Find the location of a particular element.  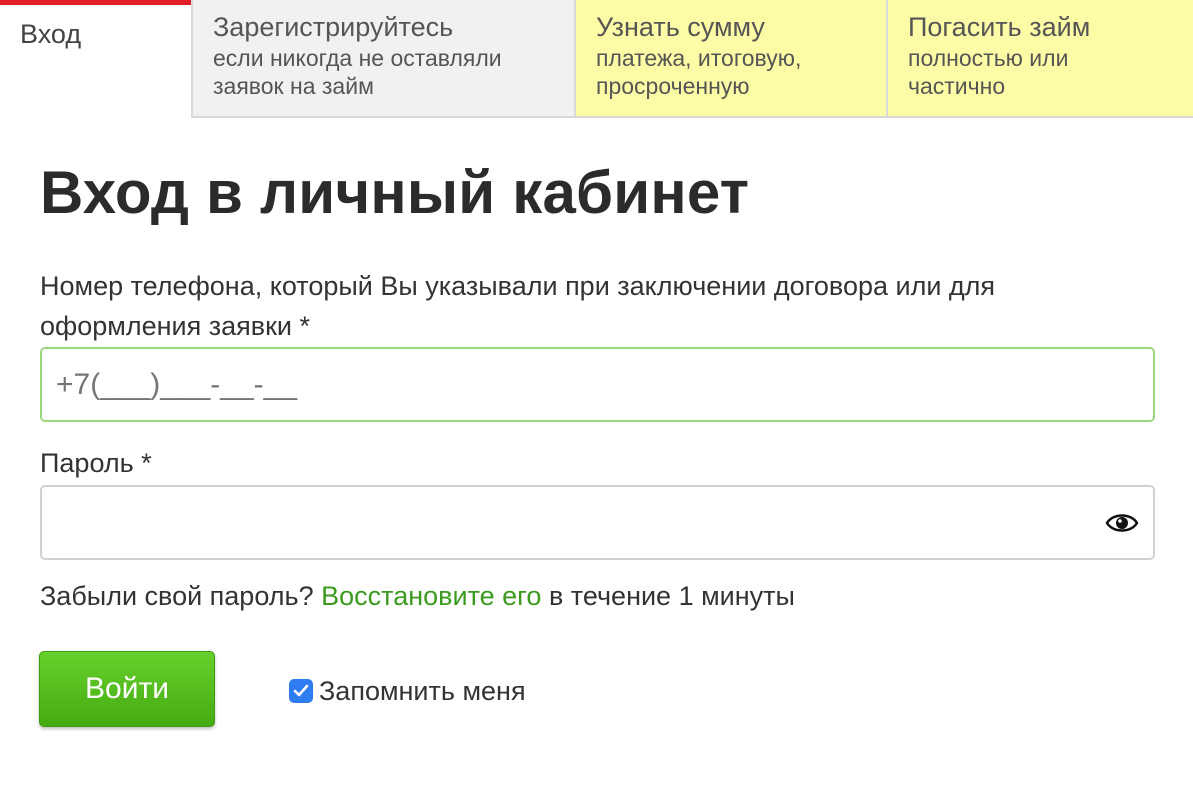

tab-login-title: Вход is located at coordinates (51, 34).